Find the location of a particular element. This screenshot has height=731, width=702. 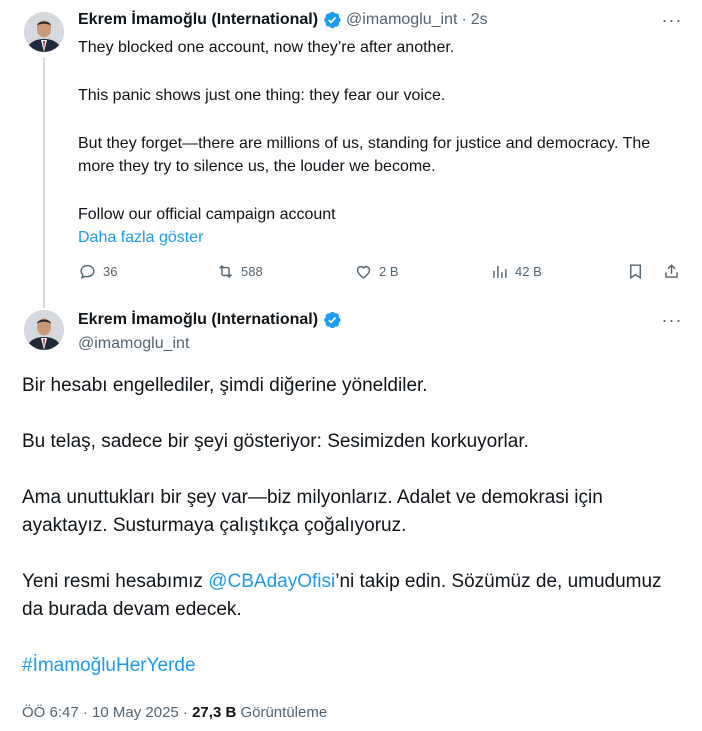

action-bar: 36 588 2 B 42 B is located at coordinates (380, 272).